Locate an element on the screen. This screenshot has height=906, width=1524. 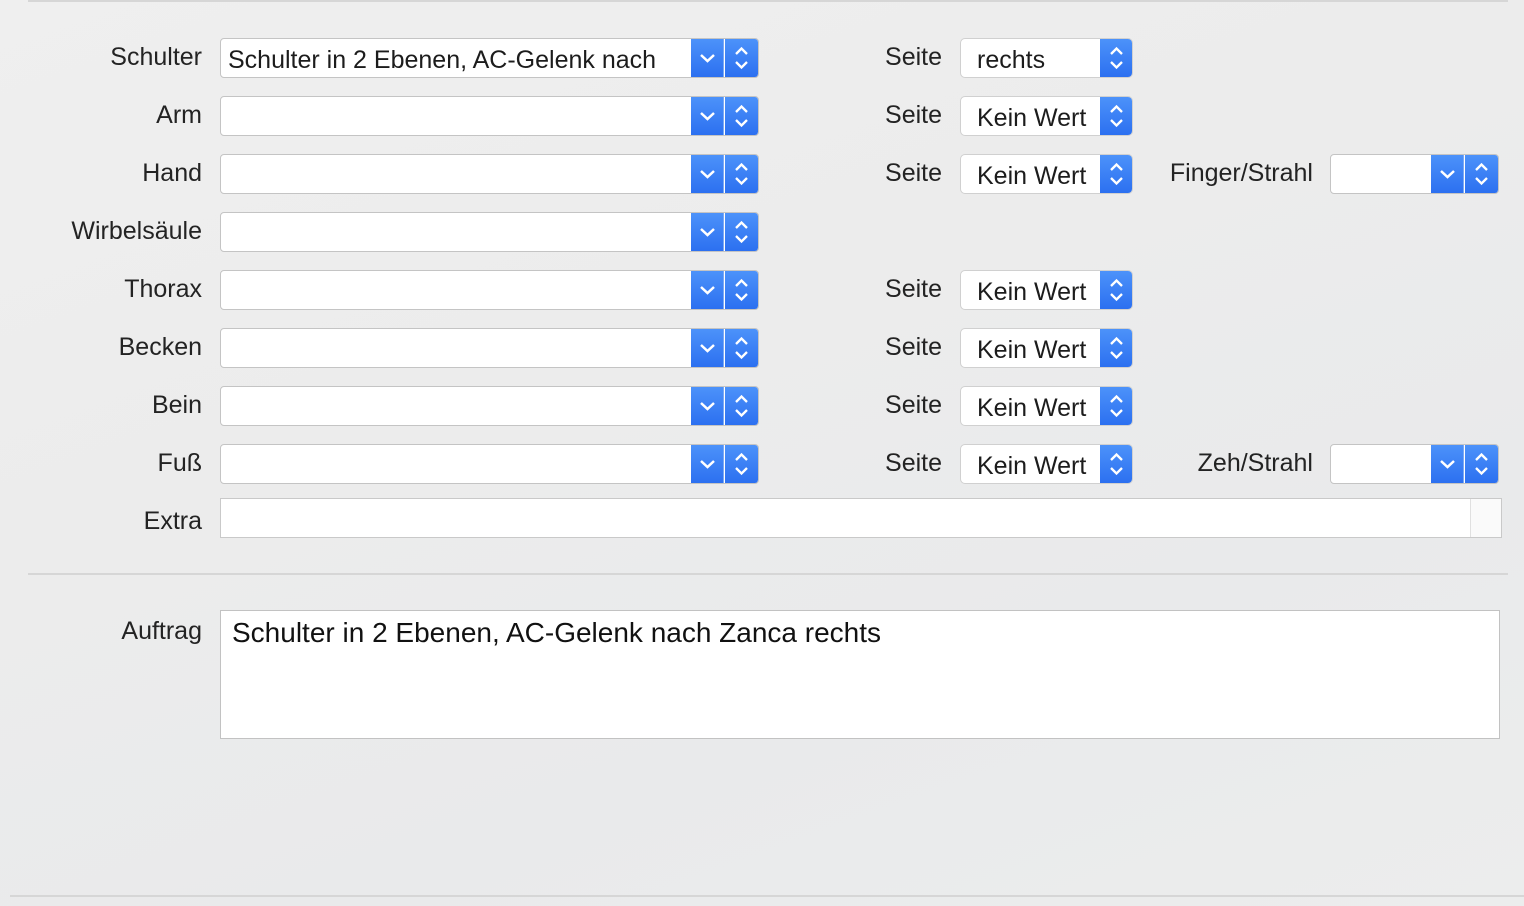
schulter-label: Schulter is located at coordinates (156, 57).